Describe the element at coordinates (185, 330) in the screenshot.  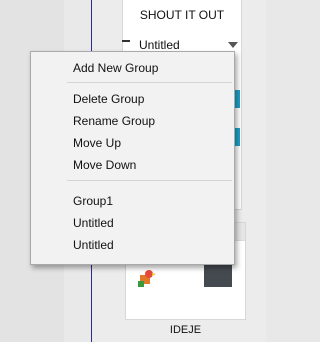
I see `card-label: IDEJE` at that location.